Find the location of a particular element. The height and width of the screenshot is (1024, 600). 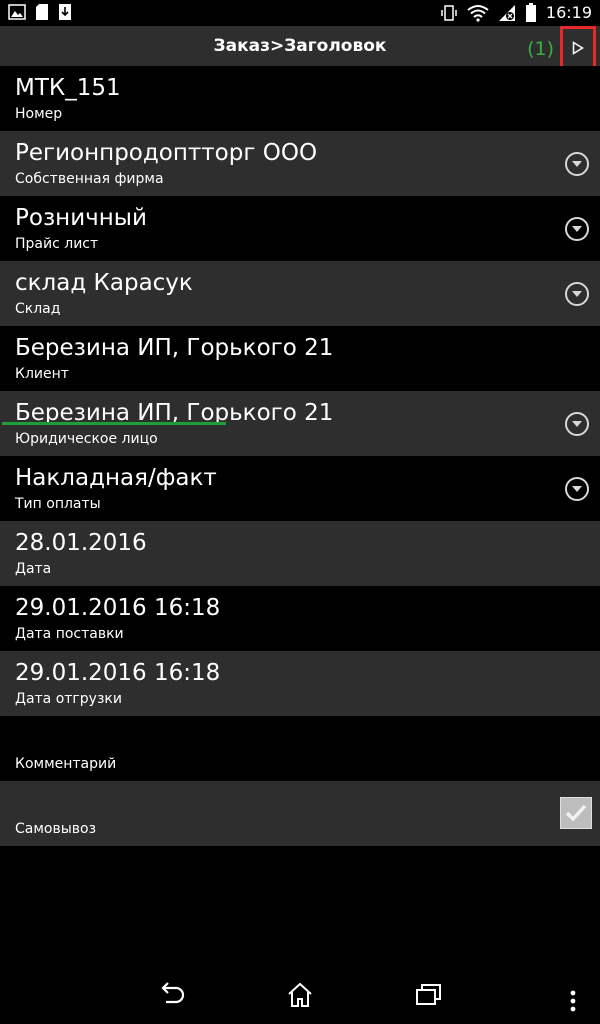

field-payment-type: Накладная/факт Тип оплаты is located at coordinates (300, 488).